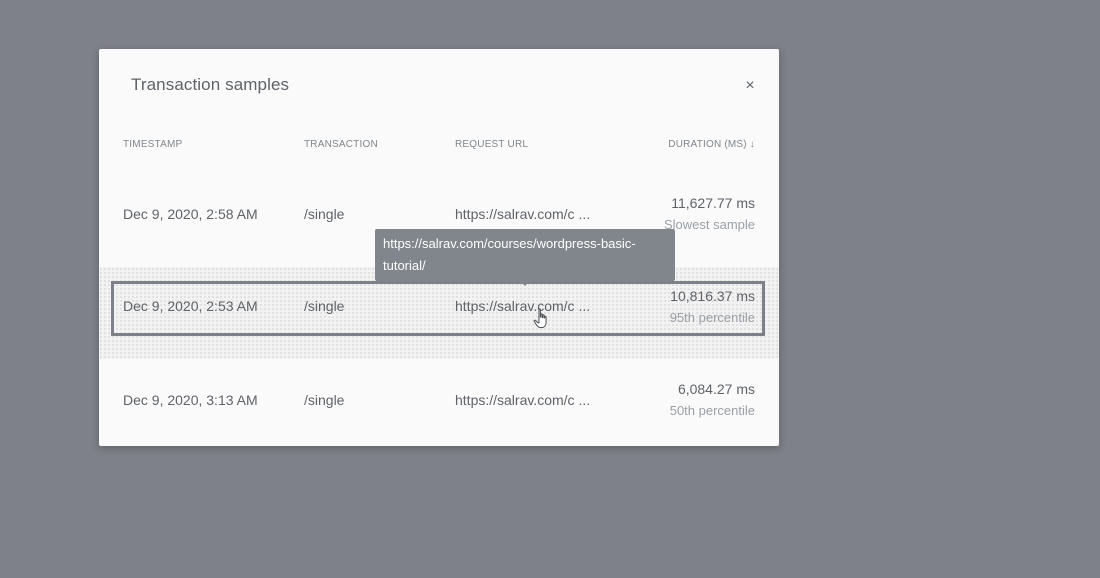  What do you see at coordinates (540, 318) in the screenshot?
I see `hand-pointer-icon` at bounding box center [540, 318].